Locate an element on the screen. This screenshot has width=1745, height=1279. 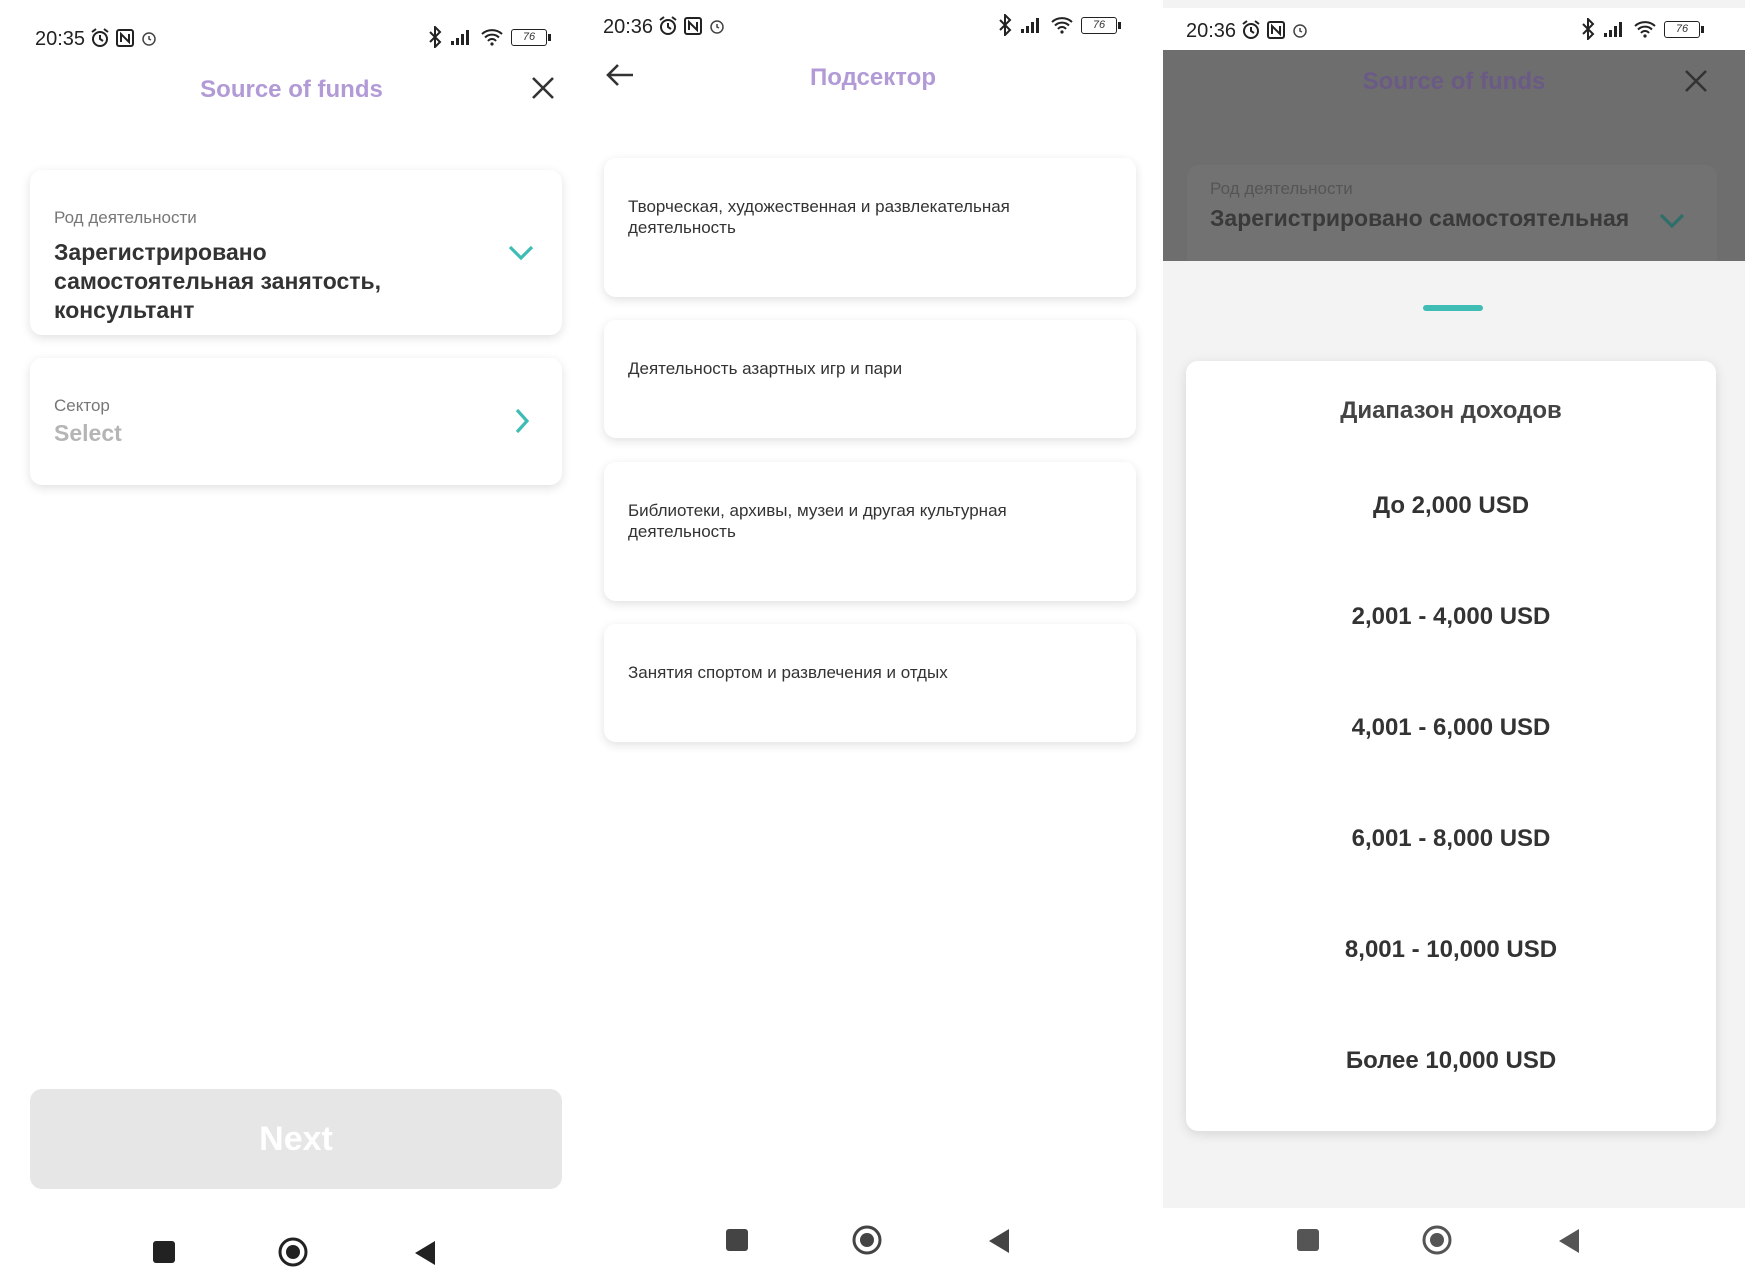
sector-label: Сектор is located at coordinates (82, 405).